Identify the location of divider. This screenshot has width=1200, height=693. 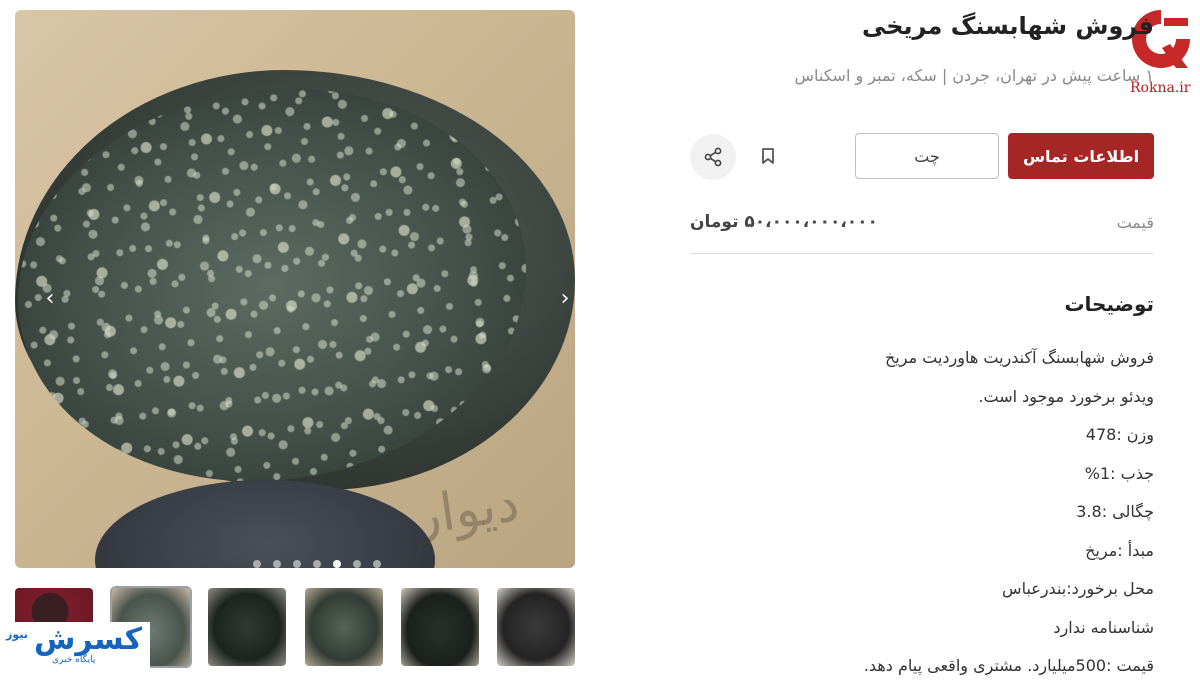
(922, 253).